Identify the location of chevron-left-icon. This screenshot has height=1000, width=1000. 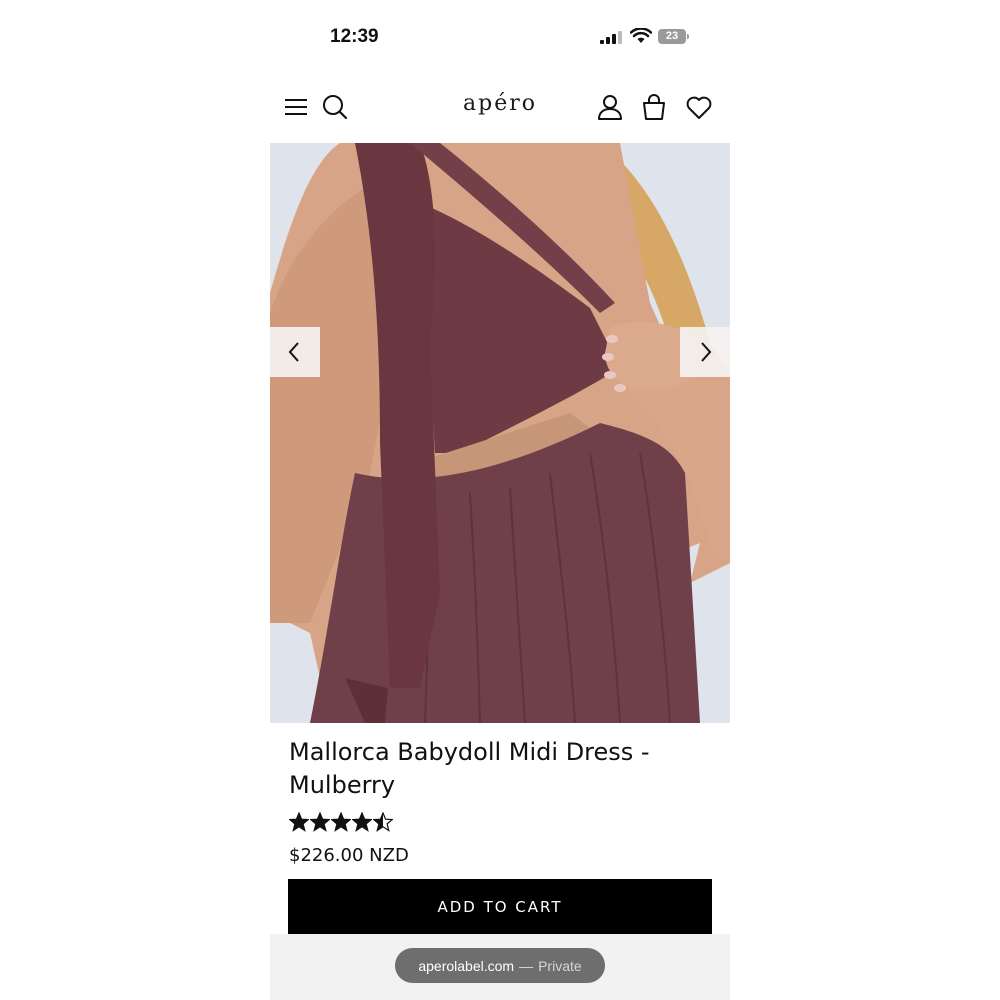
(293, 352).